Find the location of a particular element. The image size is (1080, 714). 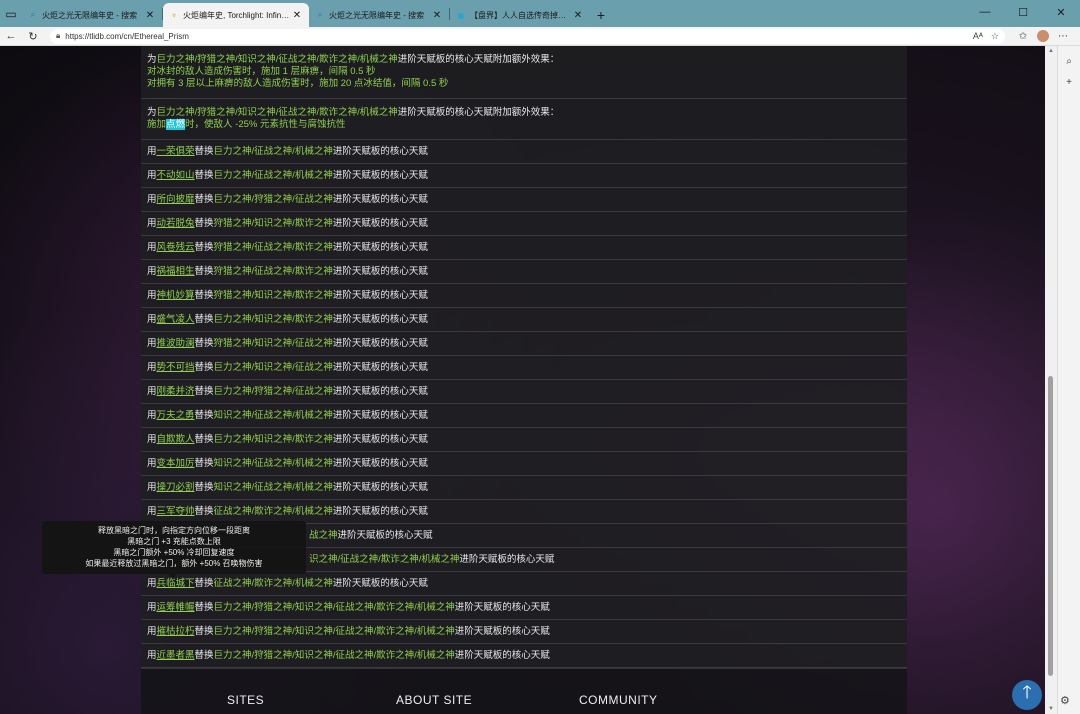

scroll-down-icon: ▼ is located at coordinates (1051, 709).